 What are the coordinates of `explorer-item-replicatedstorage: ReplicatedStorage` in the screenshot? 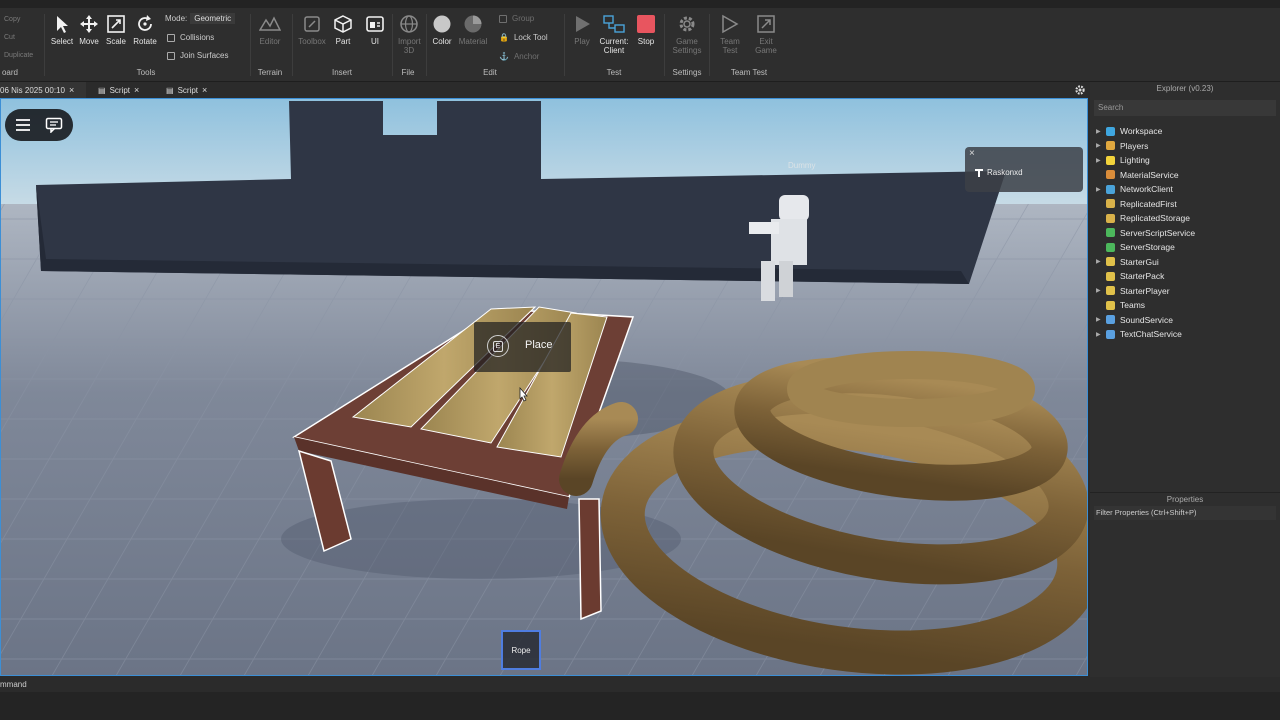 It's located at (1145, 218).